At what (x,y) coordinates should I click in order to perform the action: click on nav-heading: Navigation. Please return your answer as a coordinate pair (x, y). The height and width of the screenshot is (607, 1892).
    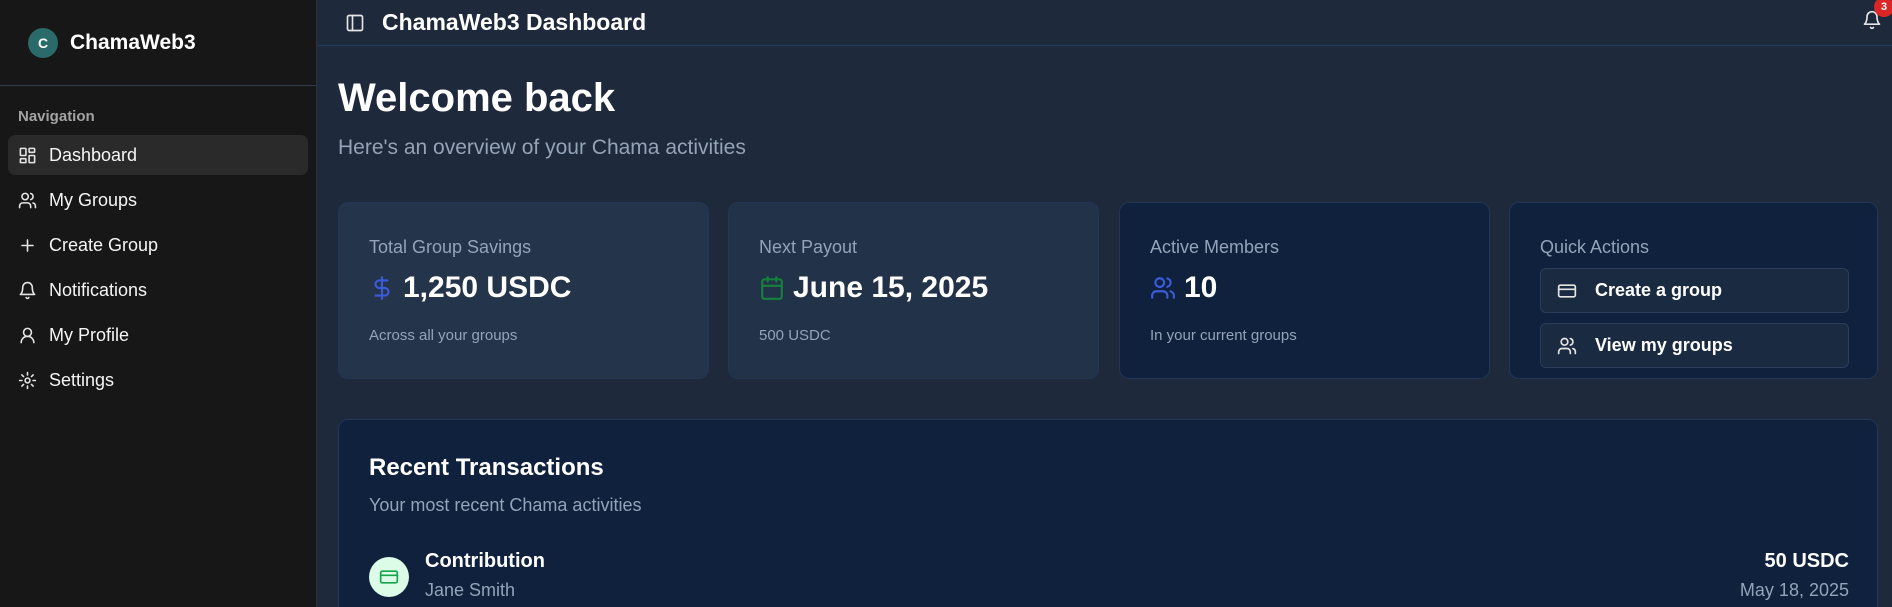
    Looking at the image, I should click on (56, 116).